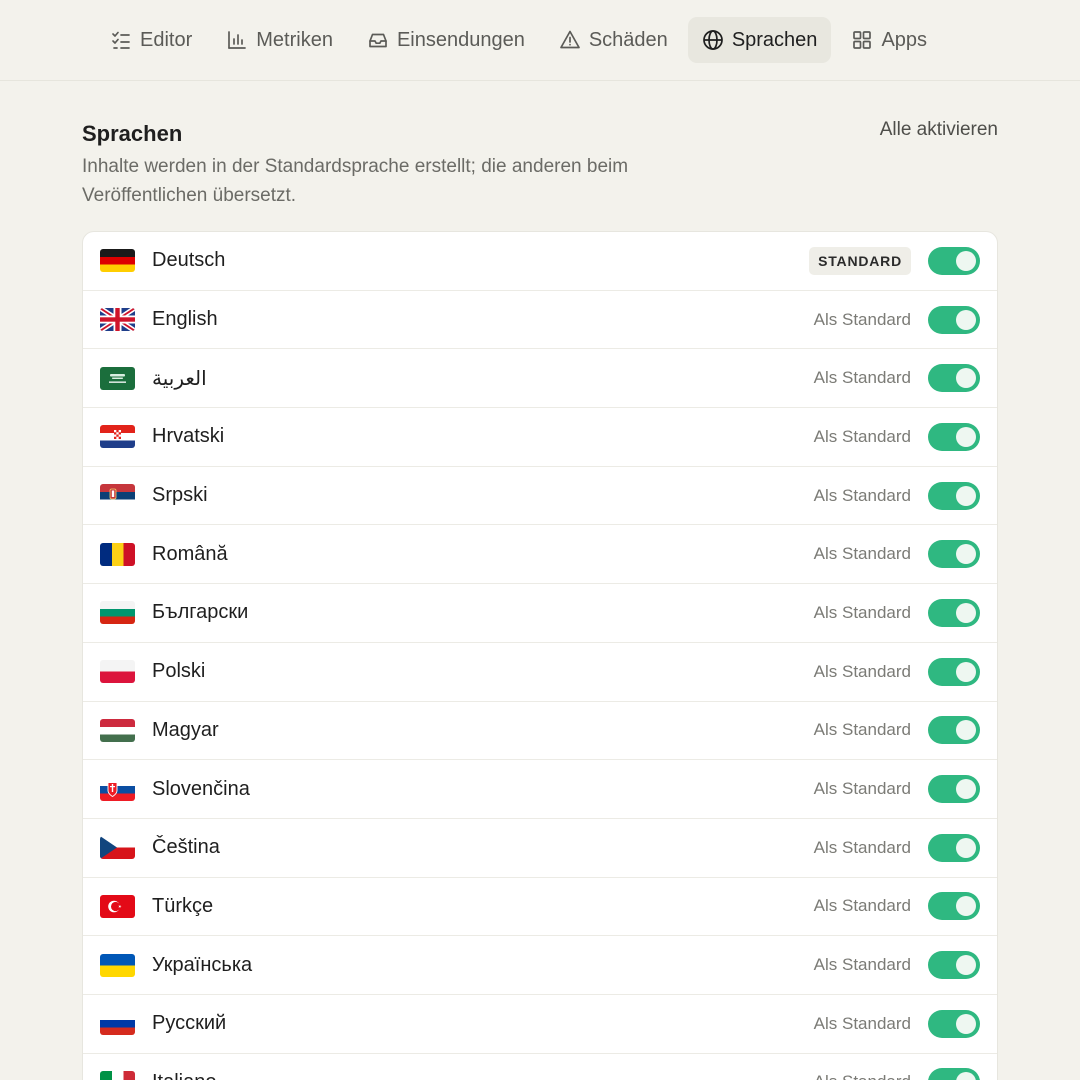 This screenshot has height=1080, width=1080. Describe the element at coordinates (189, 260) in the screenshot. I see `language-name: Deutsch` at that location.